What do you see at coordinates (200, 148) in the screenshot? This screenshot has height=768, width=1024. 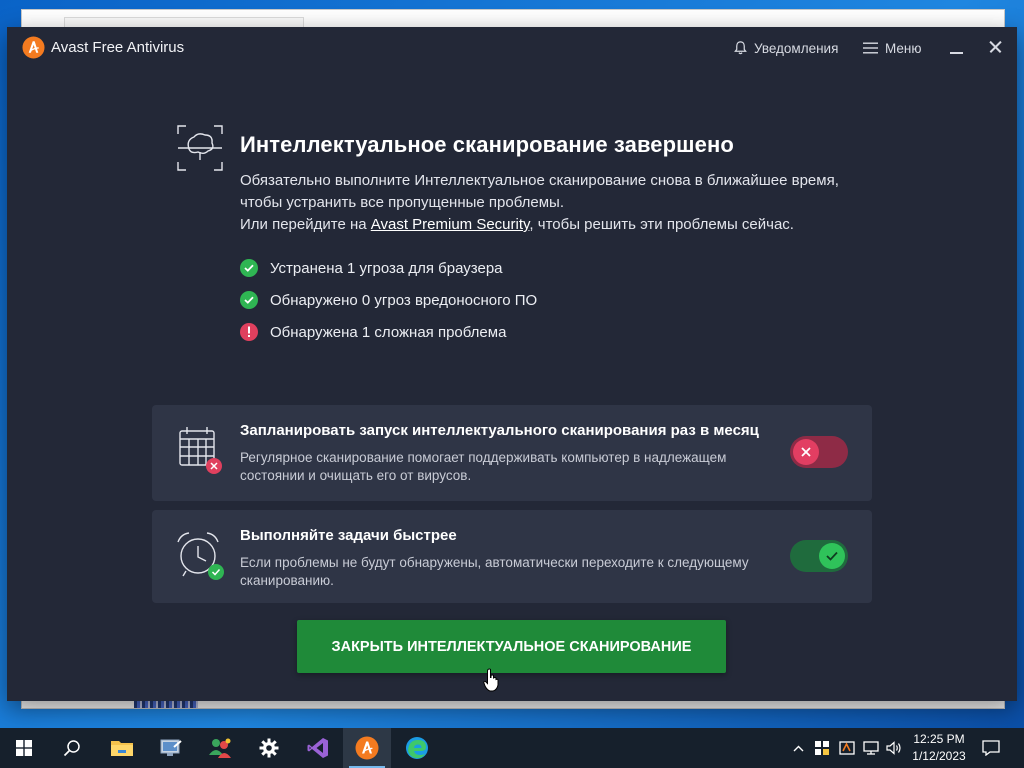 I see `smart-scan-icon` at bounding box center [200, 148].